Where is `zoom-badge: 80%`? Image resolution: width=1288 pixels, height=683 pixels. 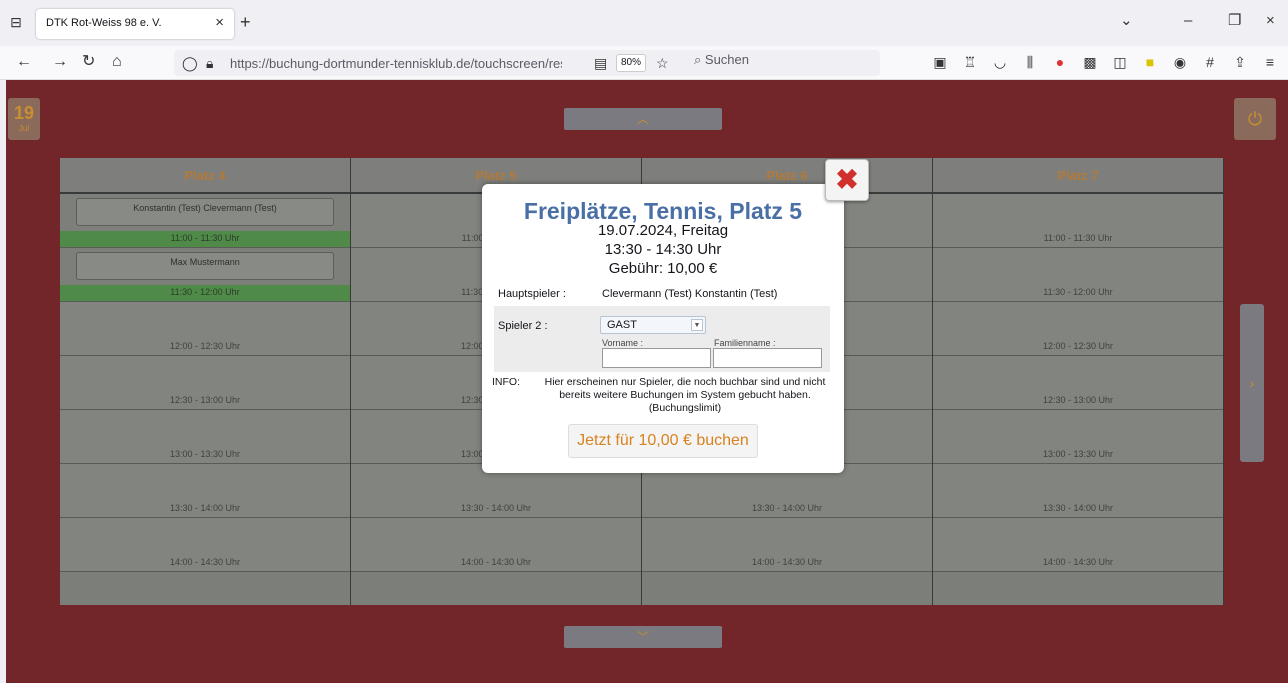 zoom-badge: 80% is located at coordinates (631, 63).